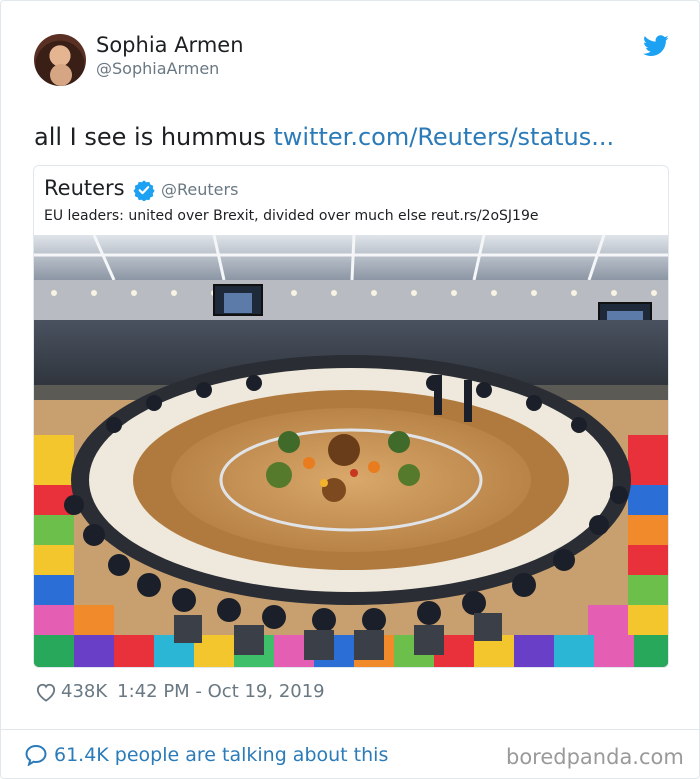 The height and width of the screenshot is (779, 700). Describe the element at coordinates (144, 190) in the screenshot. I see `verified-badge-icon` at that location.